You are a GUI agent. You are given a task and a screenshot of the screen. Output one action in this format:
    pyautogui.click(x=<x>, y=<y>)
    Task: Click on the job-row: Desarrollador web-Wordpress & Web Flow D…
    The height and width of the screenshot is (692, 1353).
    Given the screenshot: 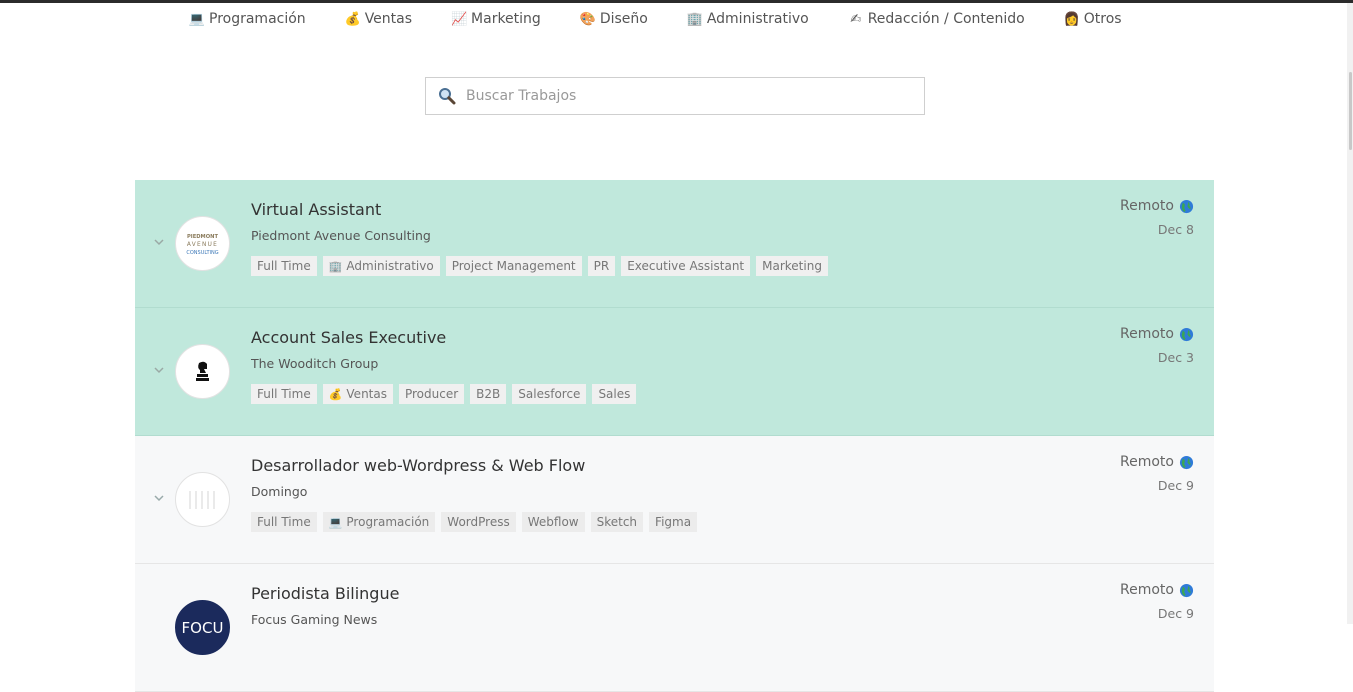 What is the action you would take?
    pyautogui.click(x=674, y=500)
    